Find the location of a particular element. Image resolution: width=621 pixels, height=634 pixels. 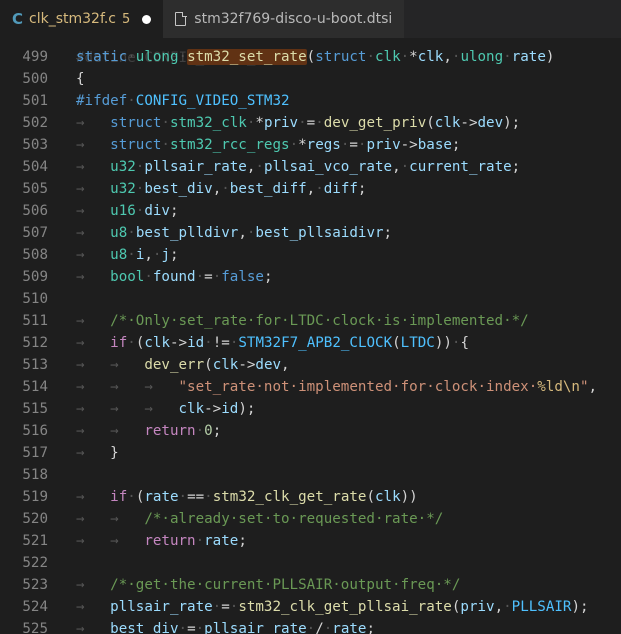

code-line: 505 → u32·best_div,·best_diff,·diff; is located at coordinates (310, 189).